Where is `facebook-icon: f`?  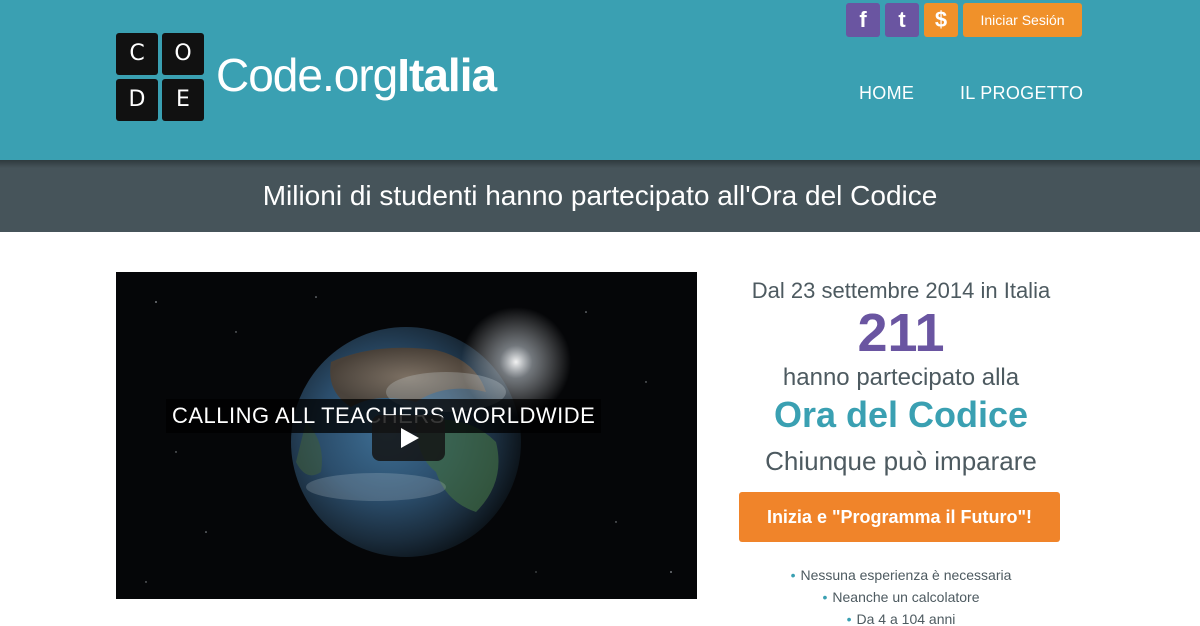
facebook-icon: f is located at coordinates (863, 20).